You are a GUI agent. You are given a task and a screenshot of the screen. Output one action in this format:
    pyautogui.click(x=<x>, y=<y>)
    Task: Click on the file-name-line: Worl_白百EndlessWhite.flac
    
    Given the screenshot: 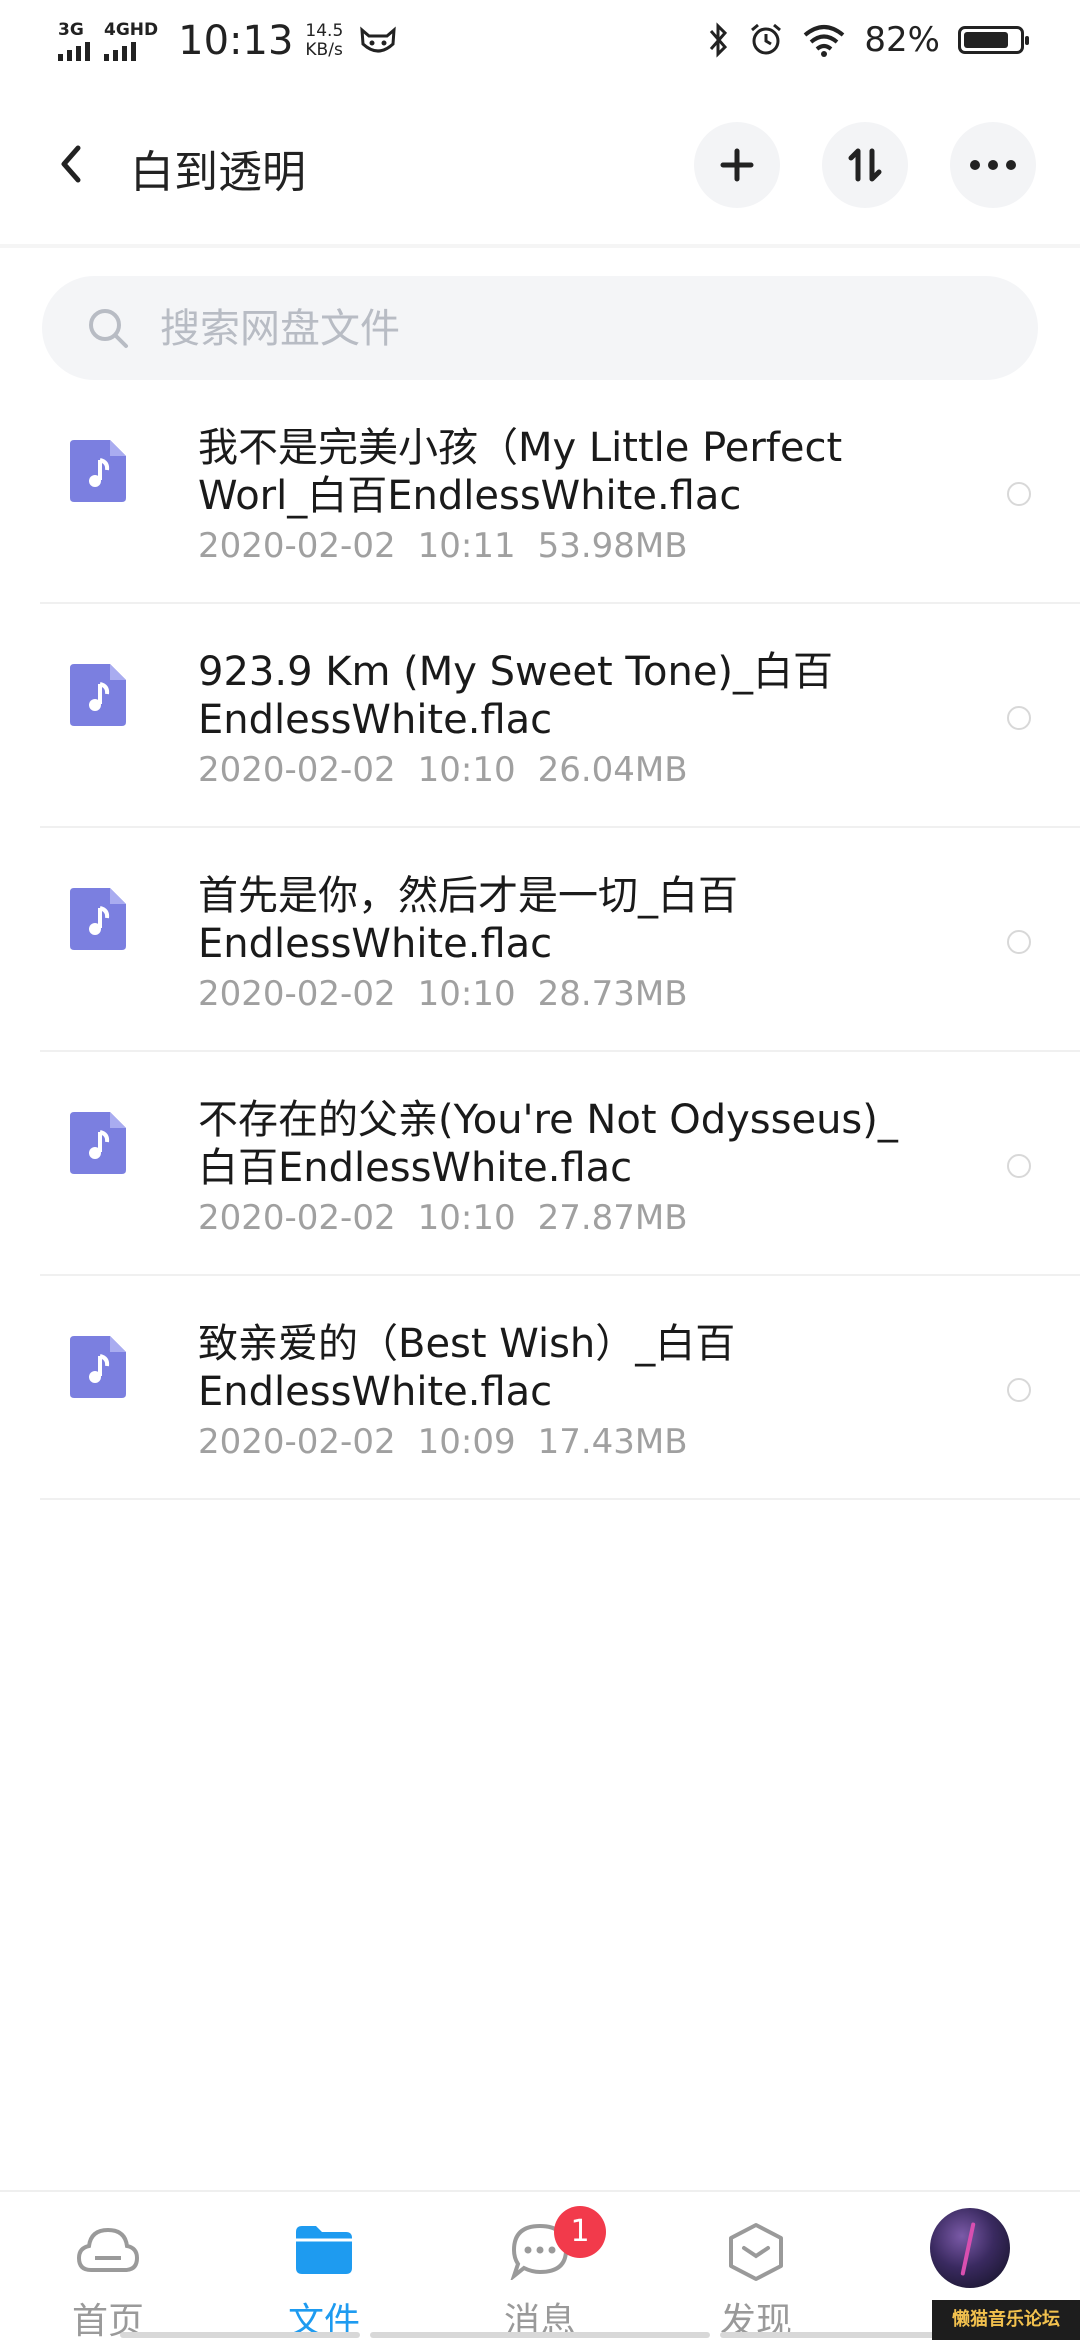 What is the action you would take?
    pyautogui.click(x=470, y=496)
    